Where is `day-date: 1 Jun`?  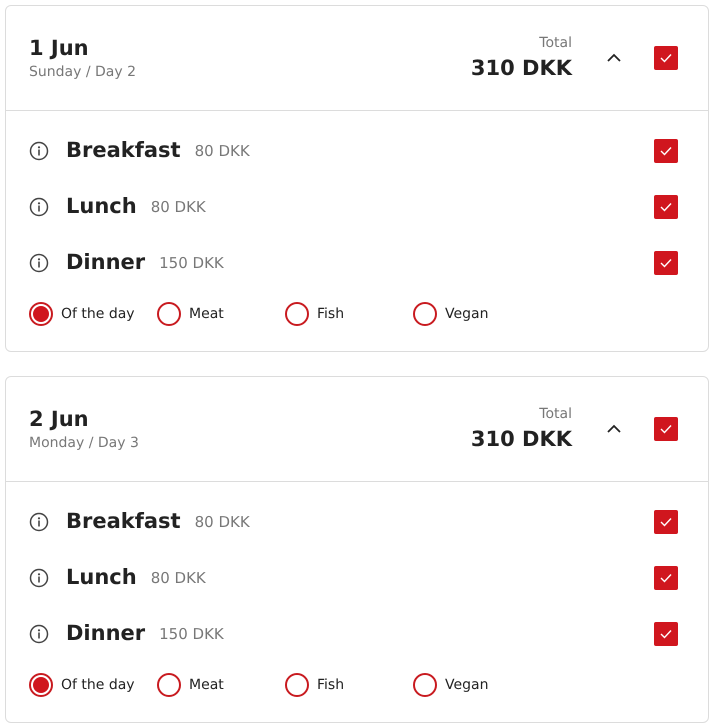
day-date: 1 Jun is located at coordinates (59, 48).